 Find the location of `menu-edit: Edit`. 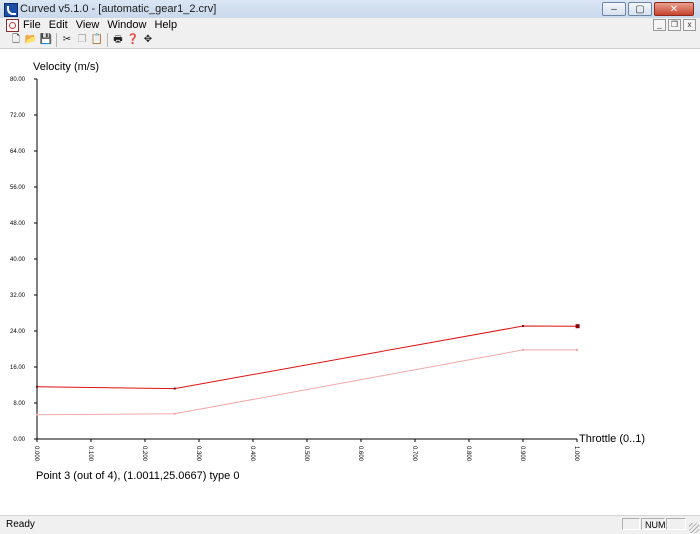

menu-edit: Edit is located at coordinates (58, 25).